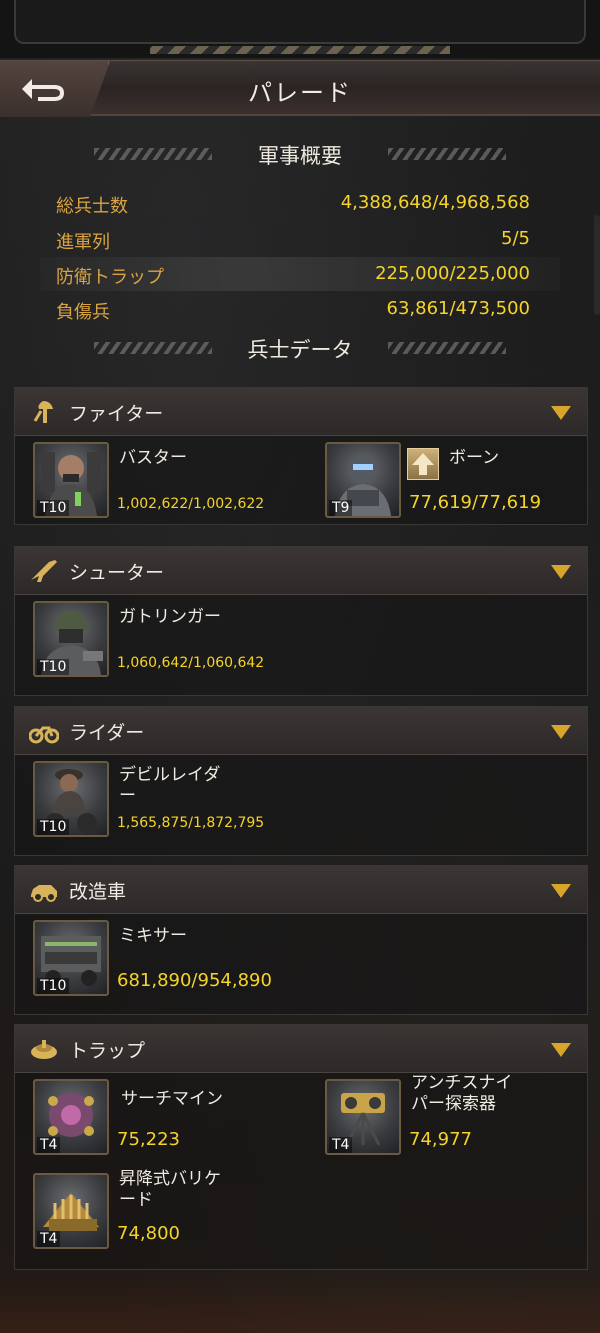 This screenshot has height=1333, width=600. Describe the element at coordinates (92, 206) in the screenshot. I see `summary-label: 総兵士数` at that location.